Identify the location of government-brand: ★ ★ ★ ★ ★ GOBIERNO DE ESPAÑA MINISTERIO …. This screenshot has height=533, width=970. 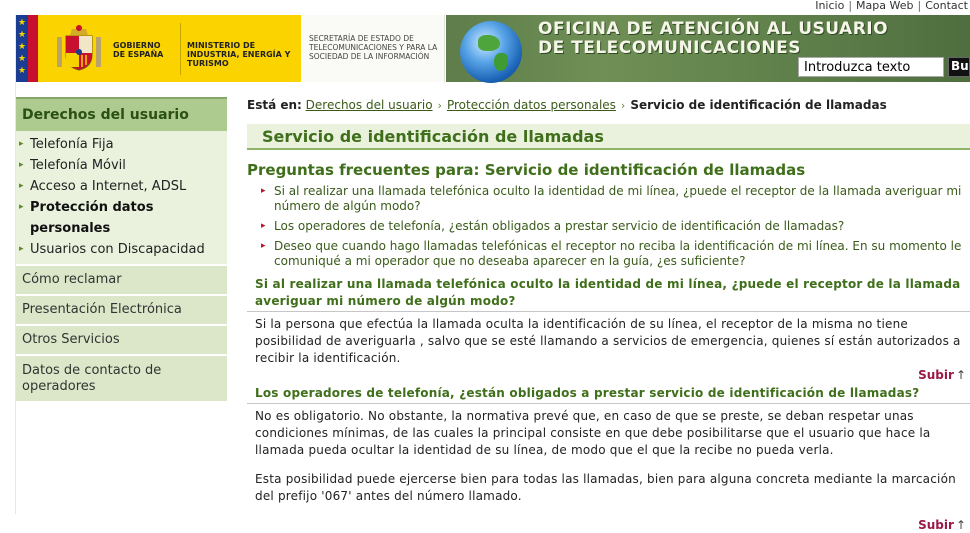
(158, 48).